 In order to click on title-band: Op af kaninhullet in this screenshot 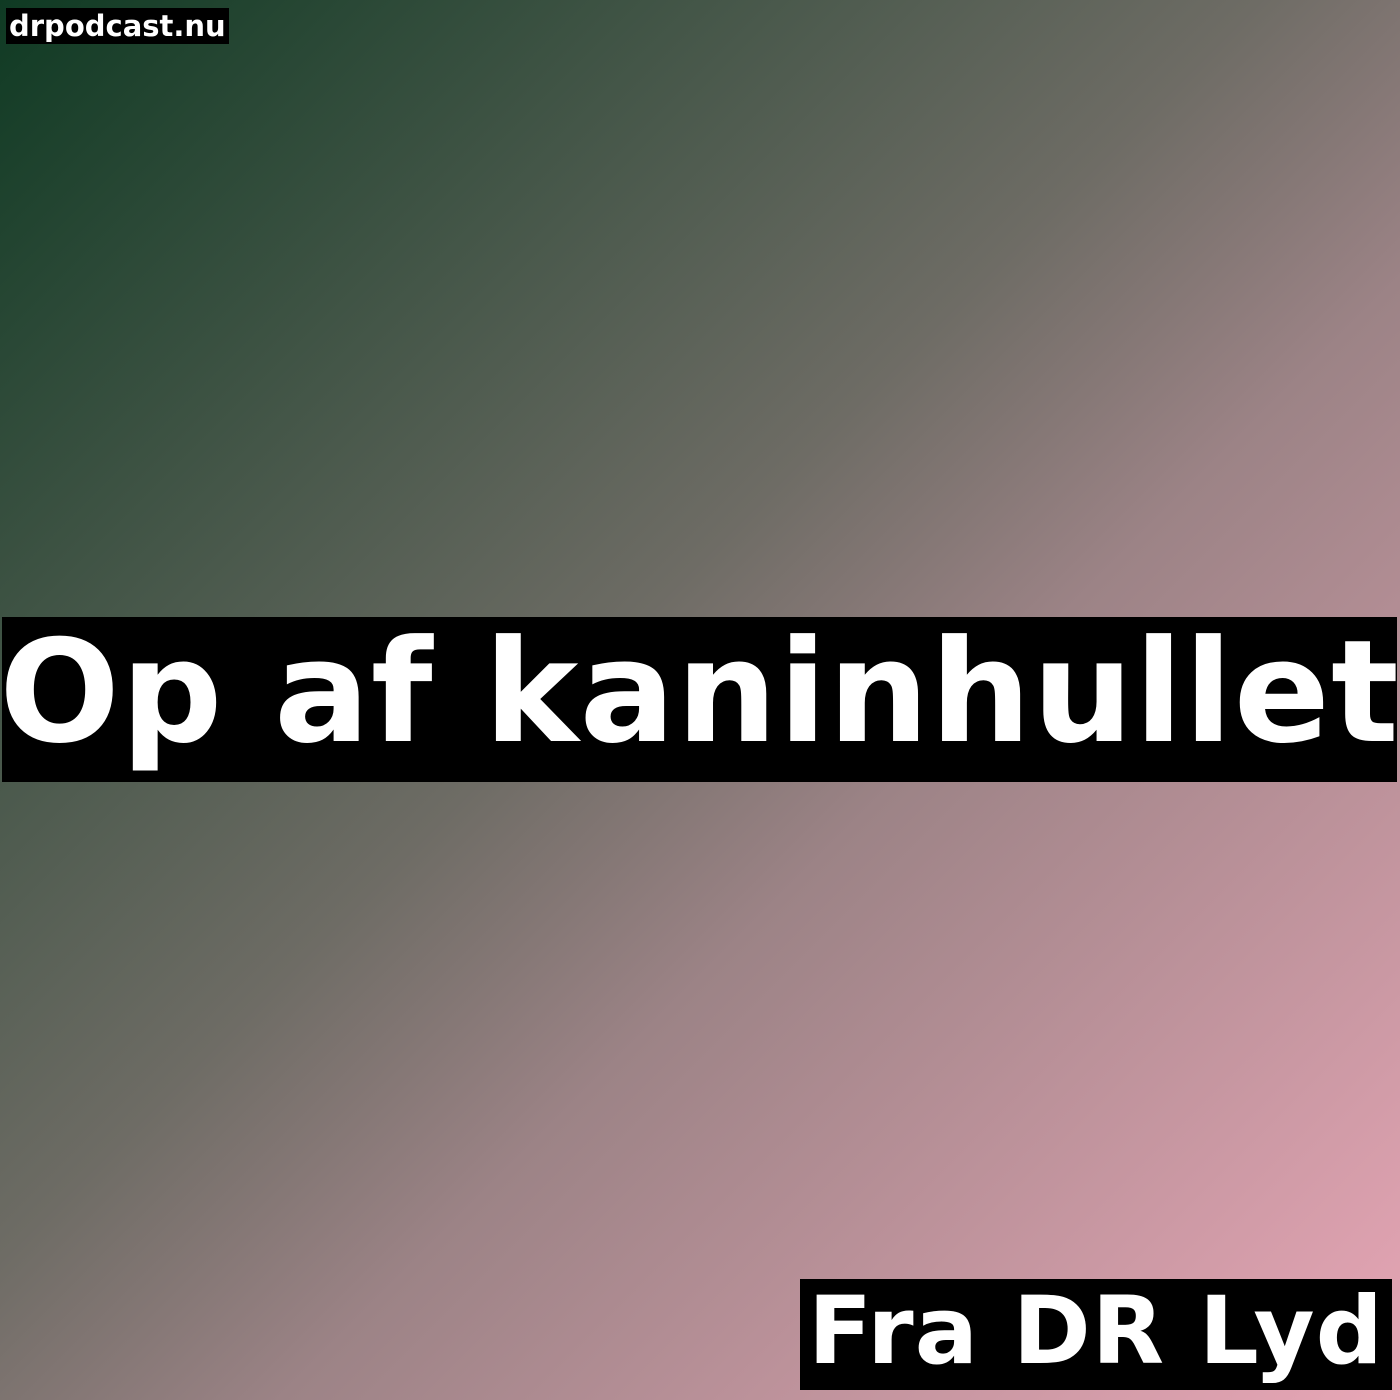, I will do `click(699, 699)`.